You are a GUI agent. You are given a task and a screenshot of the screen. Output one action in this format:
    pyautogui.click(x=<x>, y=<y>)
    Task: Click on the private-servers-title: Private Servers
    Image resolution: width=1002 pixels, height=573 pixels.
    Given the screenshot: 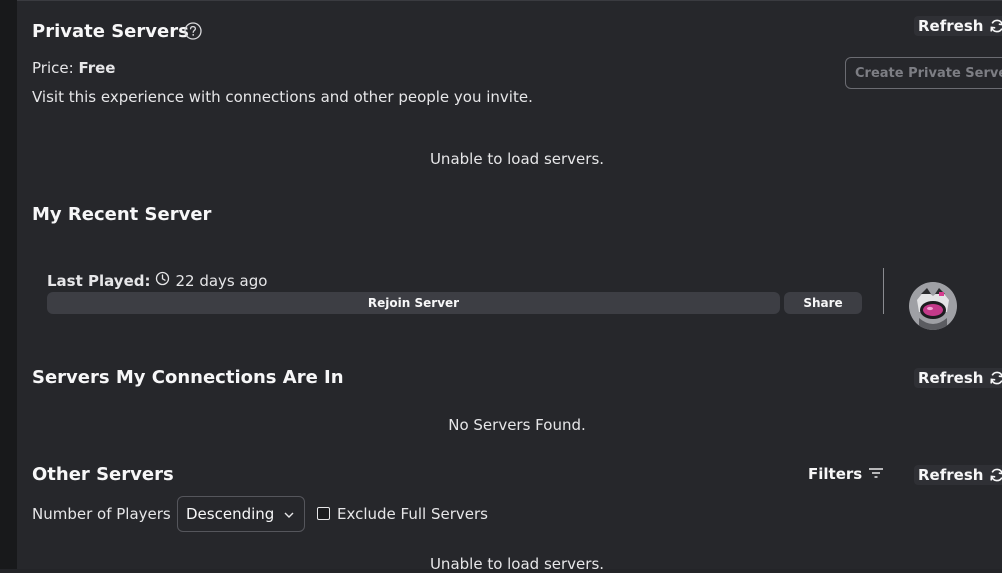 What is the action you would take?
    pyautogui.click(x=110, y=31)
    